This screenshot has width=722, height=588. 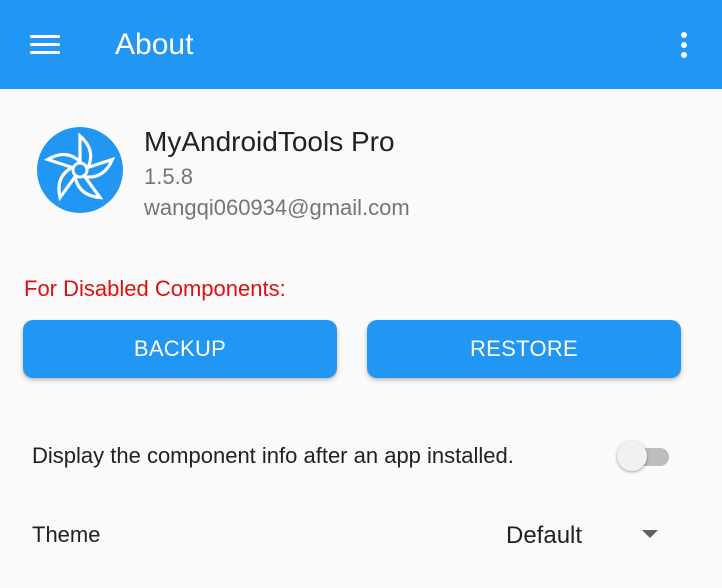 I want to click on restore-button: RESTORE, so click(x=524, y=349).